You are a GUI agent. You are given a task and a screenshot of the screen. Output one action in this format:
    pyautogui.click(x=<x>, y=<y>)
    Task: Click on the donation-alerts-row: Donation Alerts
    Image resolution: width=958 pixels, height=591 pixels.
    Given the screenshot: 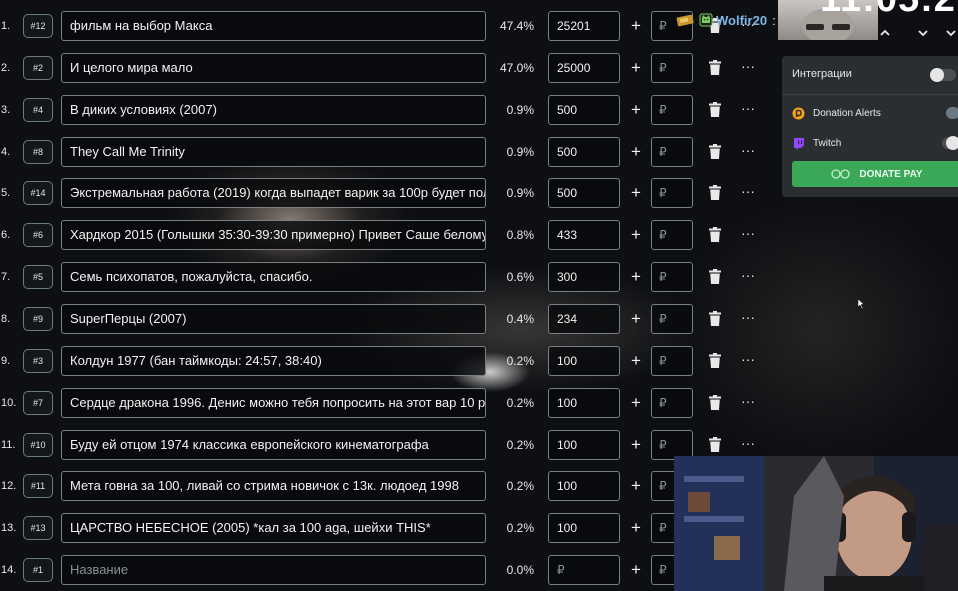 What is the action you would take?
    pyautogui.click(x=836, y=113)
    